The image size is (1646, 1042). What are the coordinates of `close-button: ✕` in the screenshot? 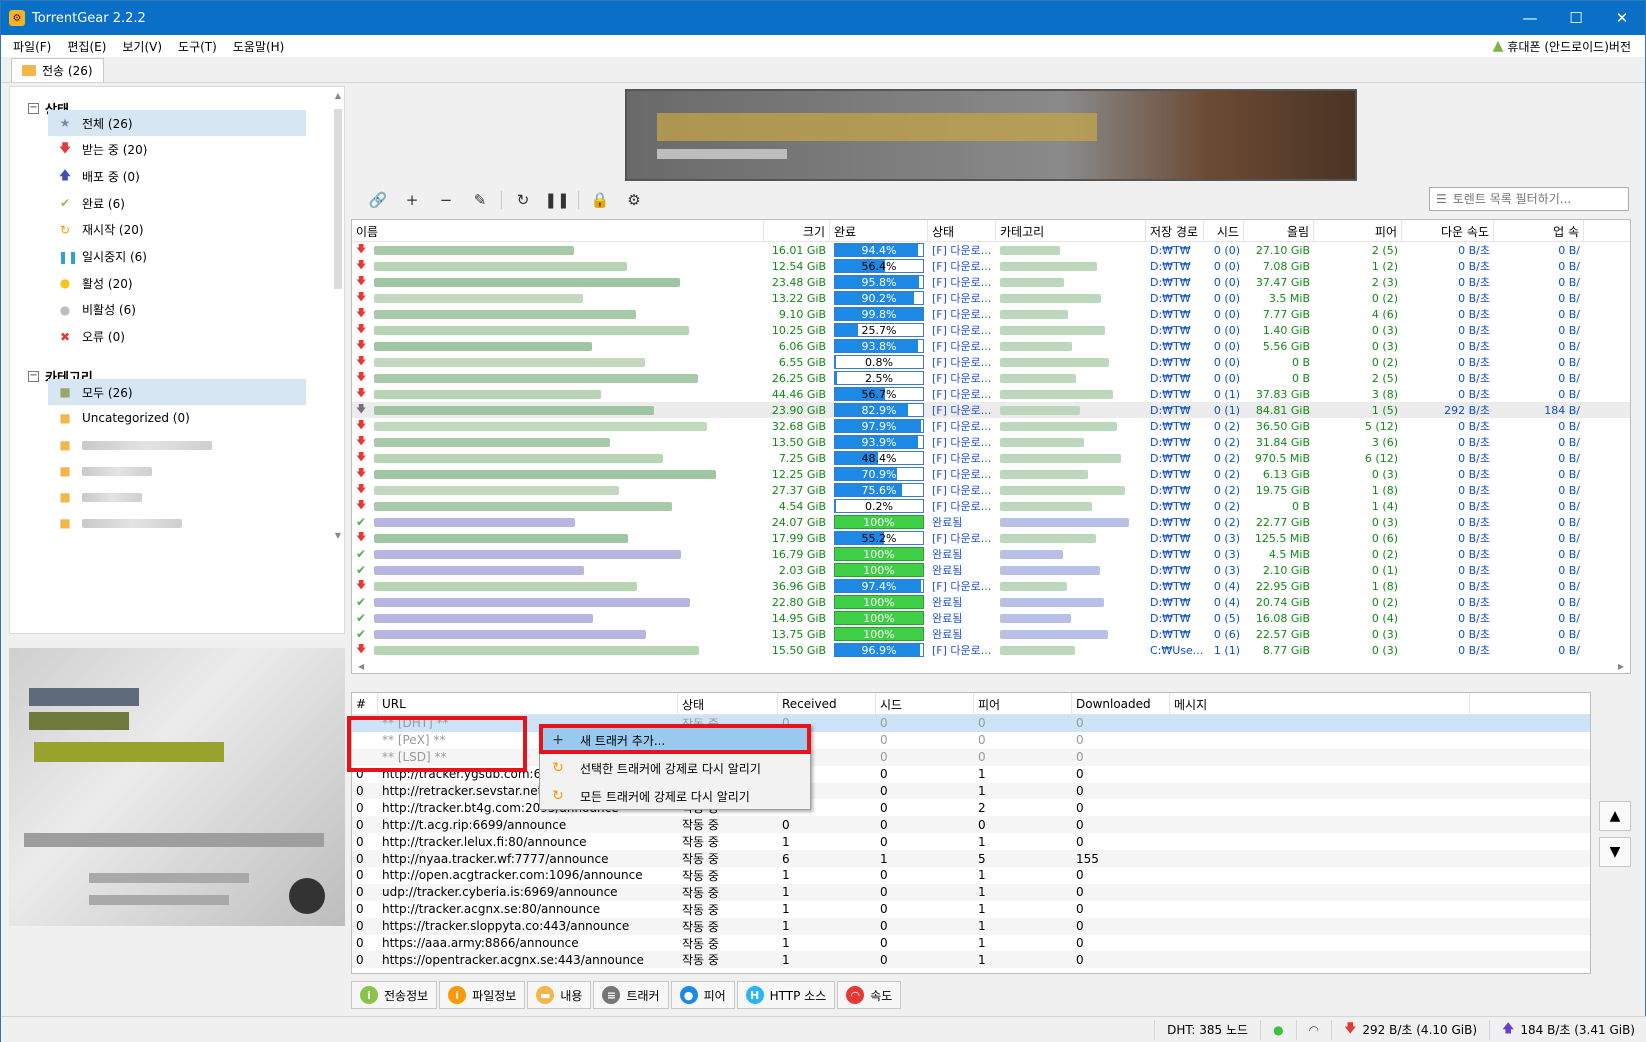 It's located at (1622, 18).